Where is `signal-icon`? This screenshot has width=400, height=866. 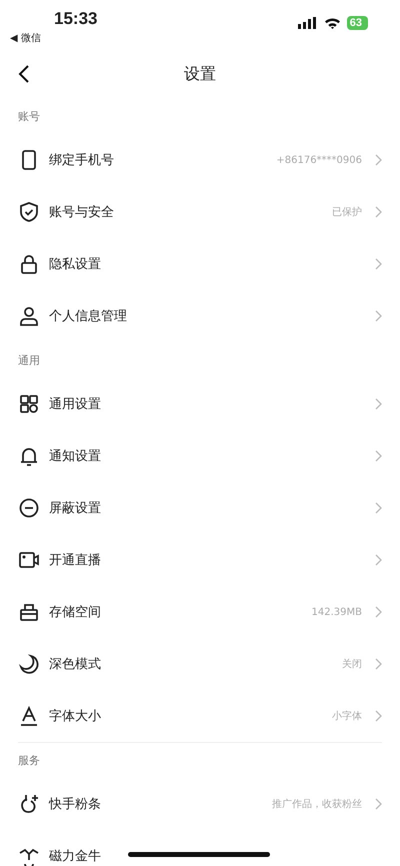
signal-icon is located at coordinates (308, 23).